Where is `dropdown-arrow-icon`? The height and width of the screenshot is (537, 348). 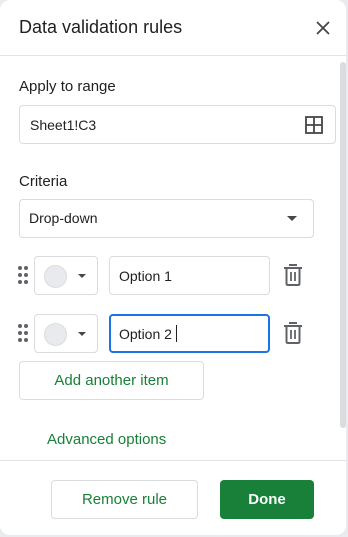
dropdown-arrow-icon is located at coordinates (292, 218).